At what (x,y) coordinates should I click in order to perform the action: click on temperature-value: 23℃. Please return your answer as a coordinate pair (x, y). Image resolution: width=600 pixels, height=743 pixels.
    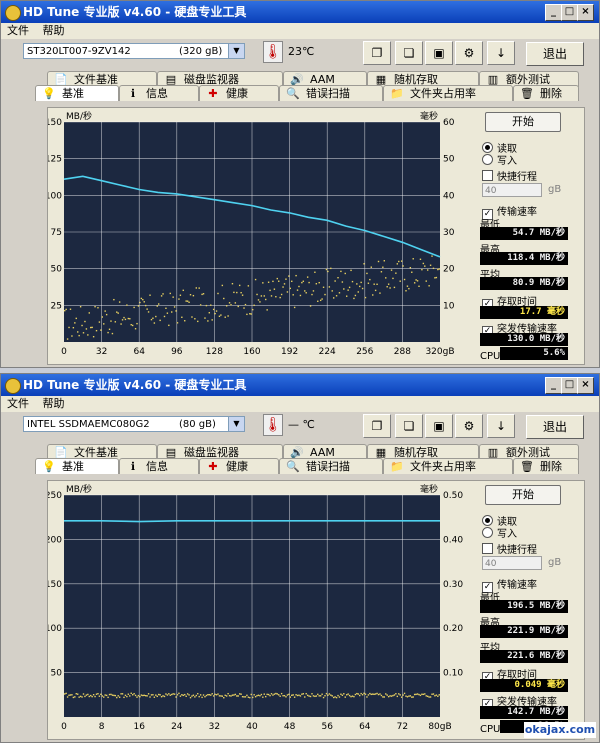
    Looking at the image, I should click on (301, 51).